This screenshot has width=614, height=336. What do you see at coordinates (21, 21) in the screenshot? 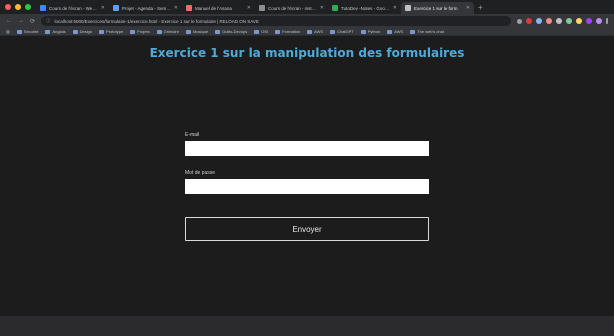
I see `forward-icon: →` at bounding box center [21, 21].